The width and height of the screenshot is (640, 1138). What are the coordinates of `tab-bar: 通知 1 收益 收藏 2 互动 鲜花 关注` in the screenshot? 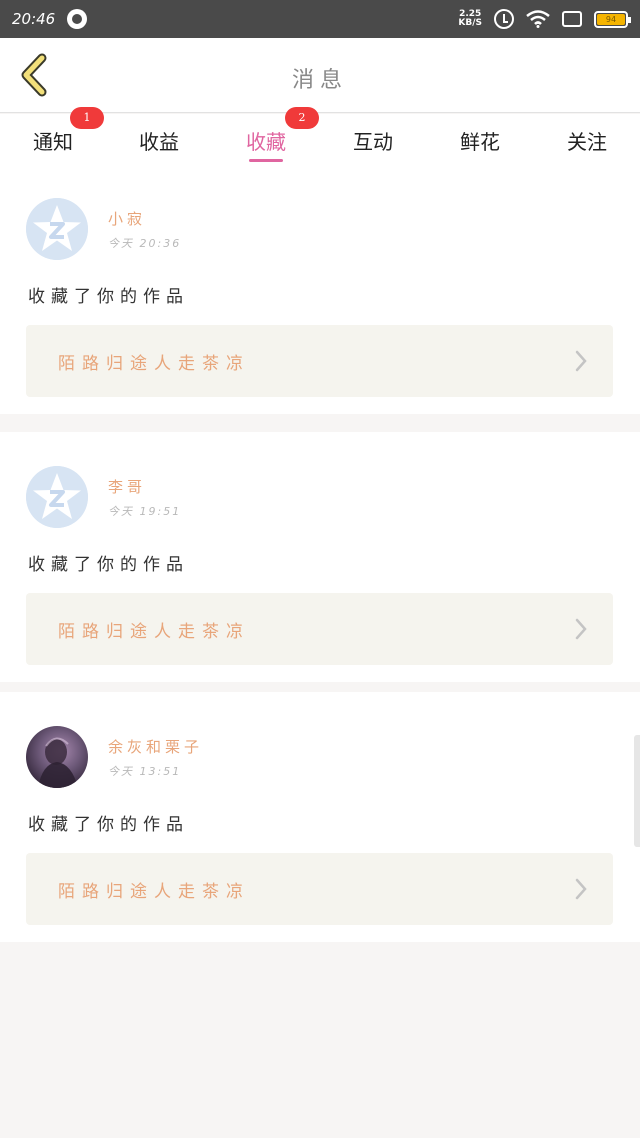 It's located at (320, 135).